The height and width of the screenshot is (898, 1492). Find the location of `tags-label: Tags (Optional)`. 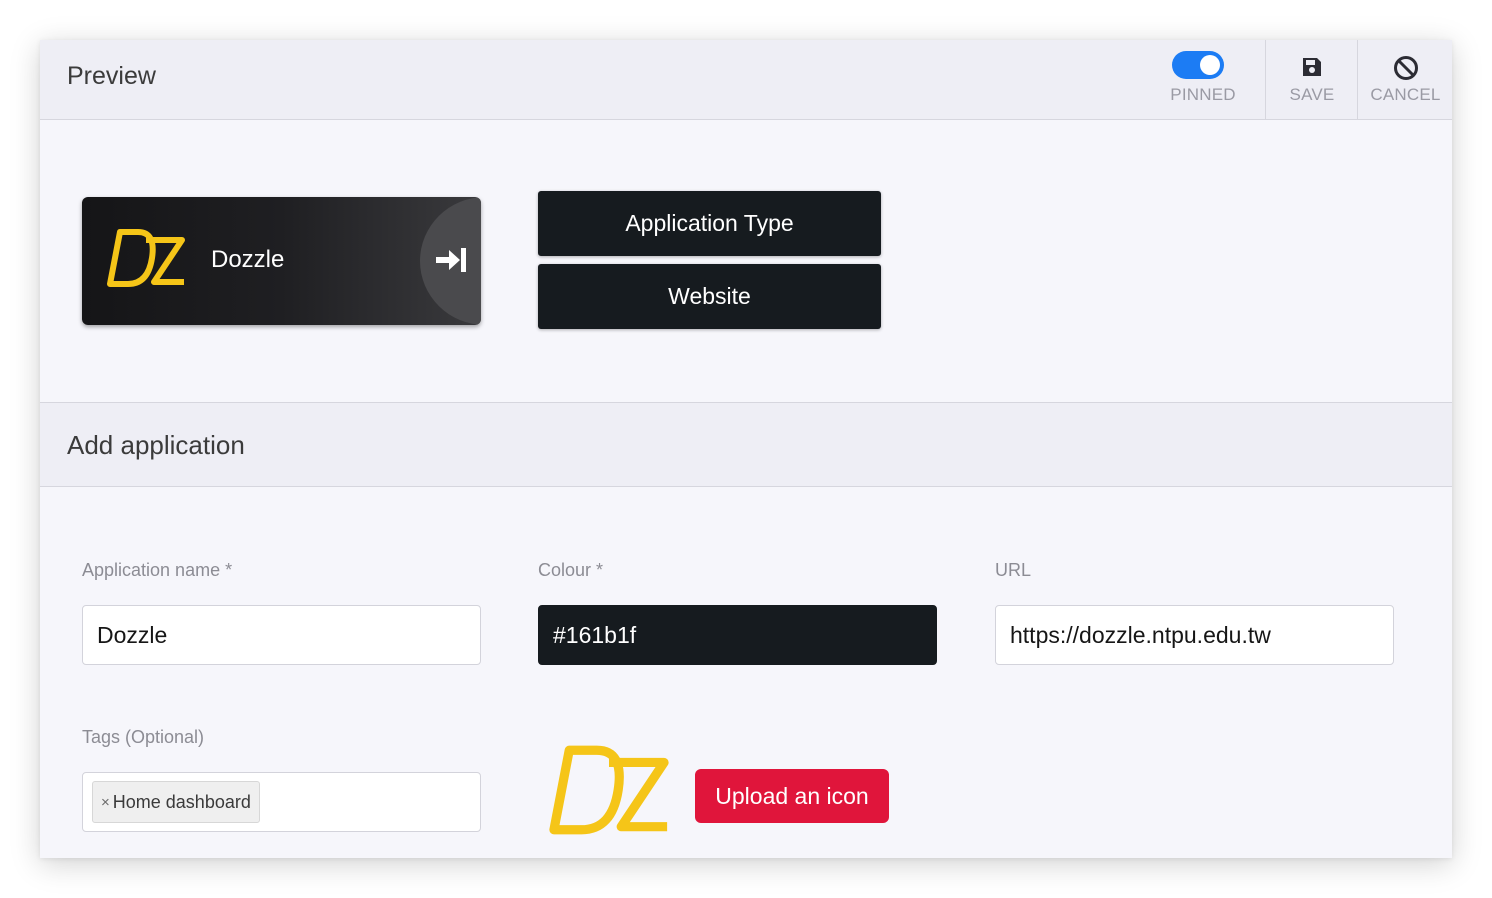

tags-label: Tags (Optional) is located at coordinates (143, 737).